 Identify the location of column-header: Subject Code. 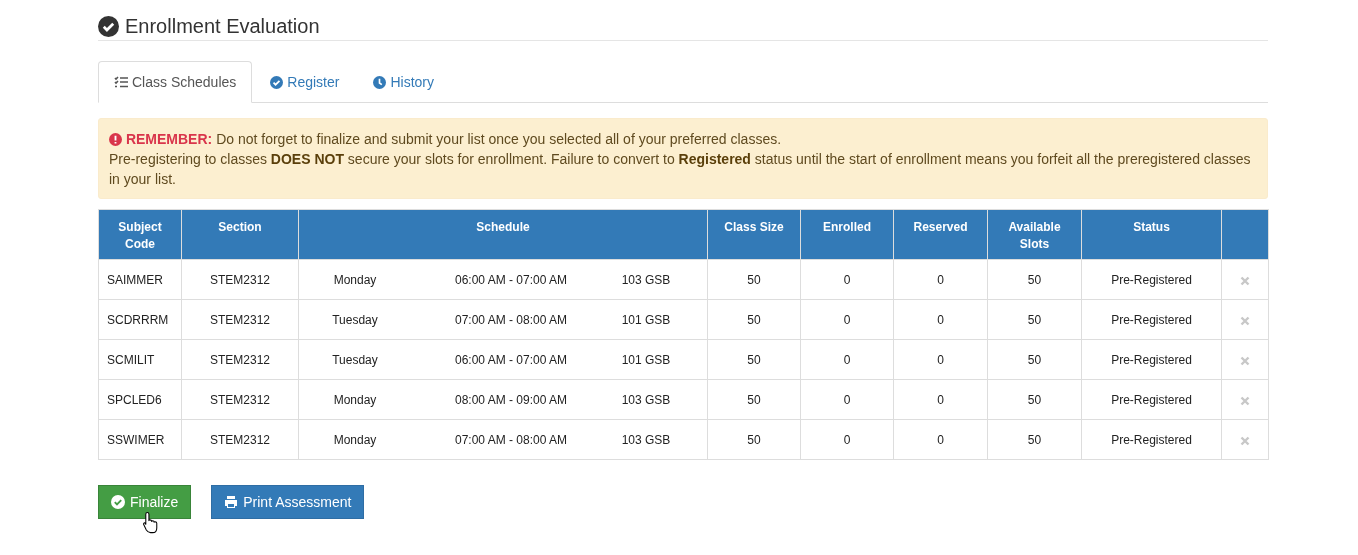
(140, 234).